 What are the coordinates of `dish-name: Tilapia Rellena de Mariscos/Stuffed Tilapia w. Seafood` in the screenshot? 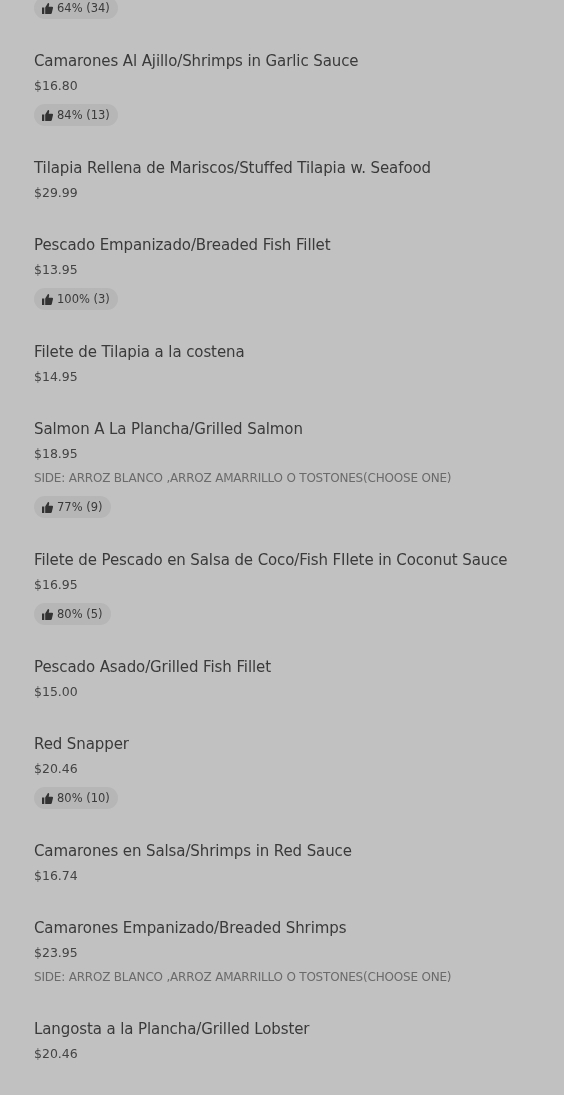 It's located at (232, 168).